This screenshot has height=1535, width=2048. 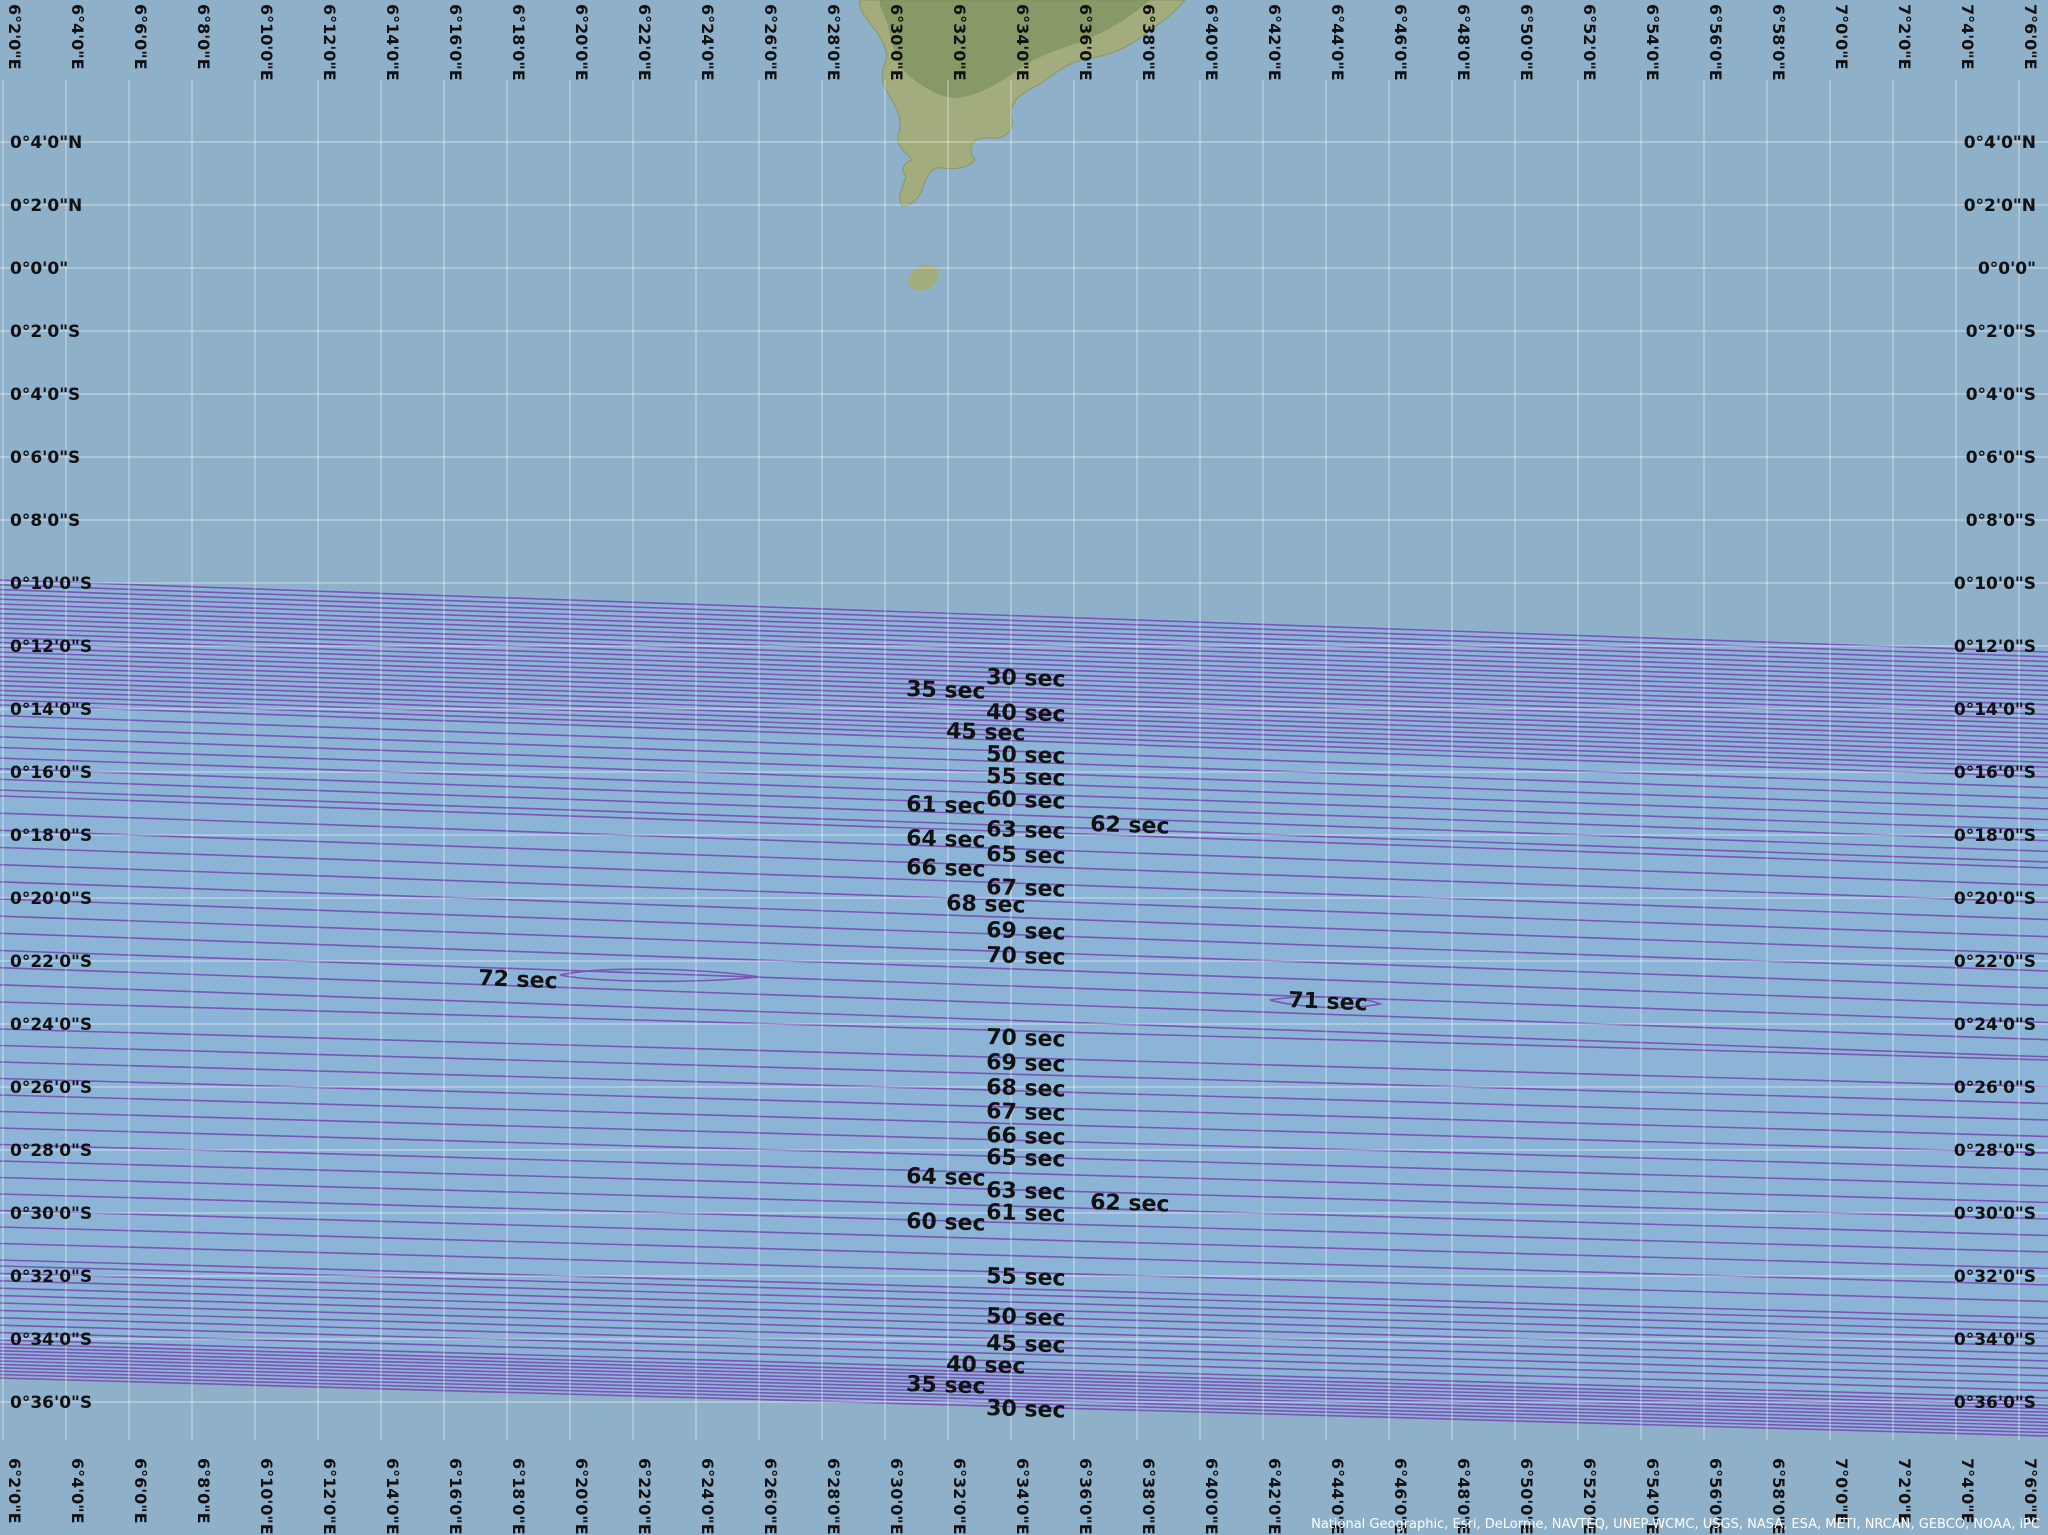 What do you see at coordinates (51, 1088) in the screenshot?
I see `latitude-tick-label: 0°26'0"S` at bounding box center [51, 1088].